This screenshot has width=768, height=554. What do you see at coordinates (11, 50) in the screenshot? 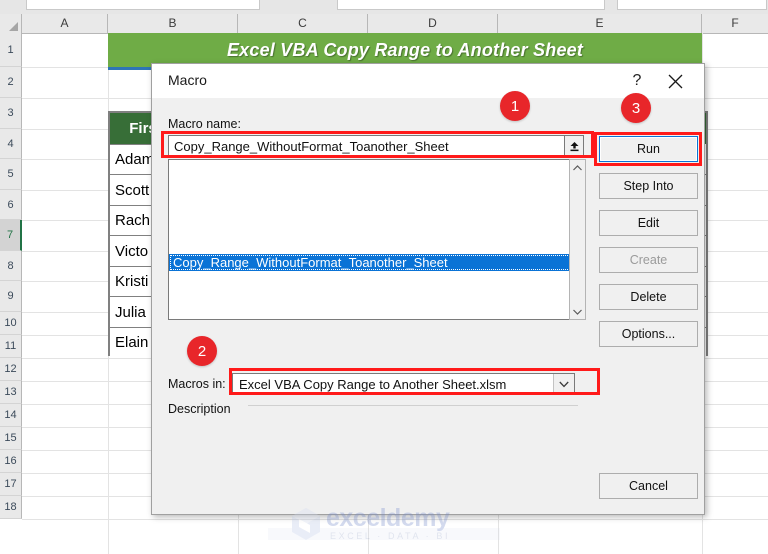
I see `row-header-1: 1` at bounding box center [11, 50].